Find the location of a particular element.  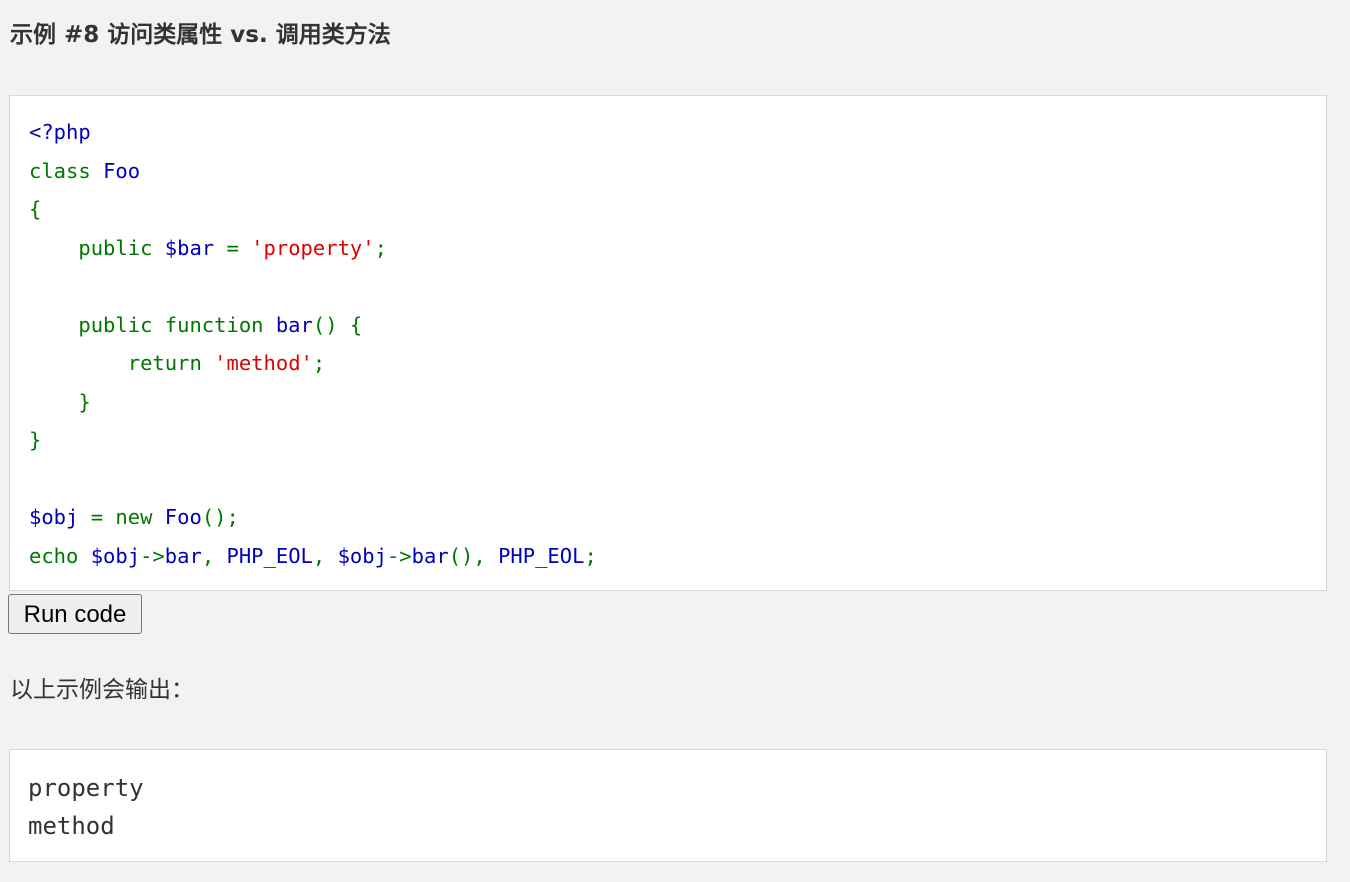

code-token-default: <?php is located at coordinates (60, 132).